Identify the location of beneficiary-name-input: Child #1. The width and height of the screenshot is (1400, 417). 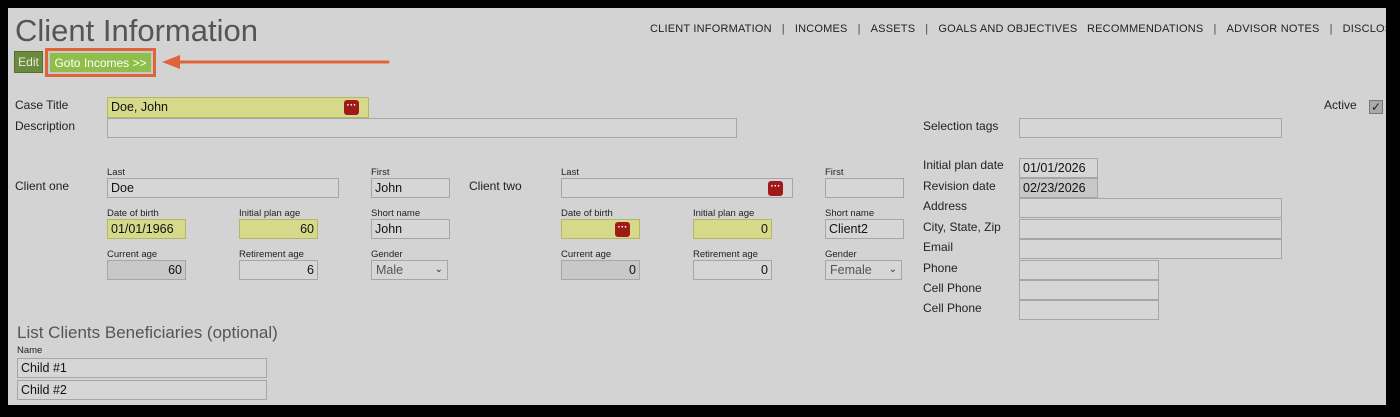
(142, 368).